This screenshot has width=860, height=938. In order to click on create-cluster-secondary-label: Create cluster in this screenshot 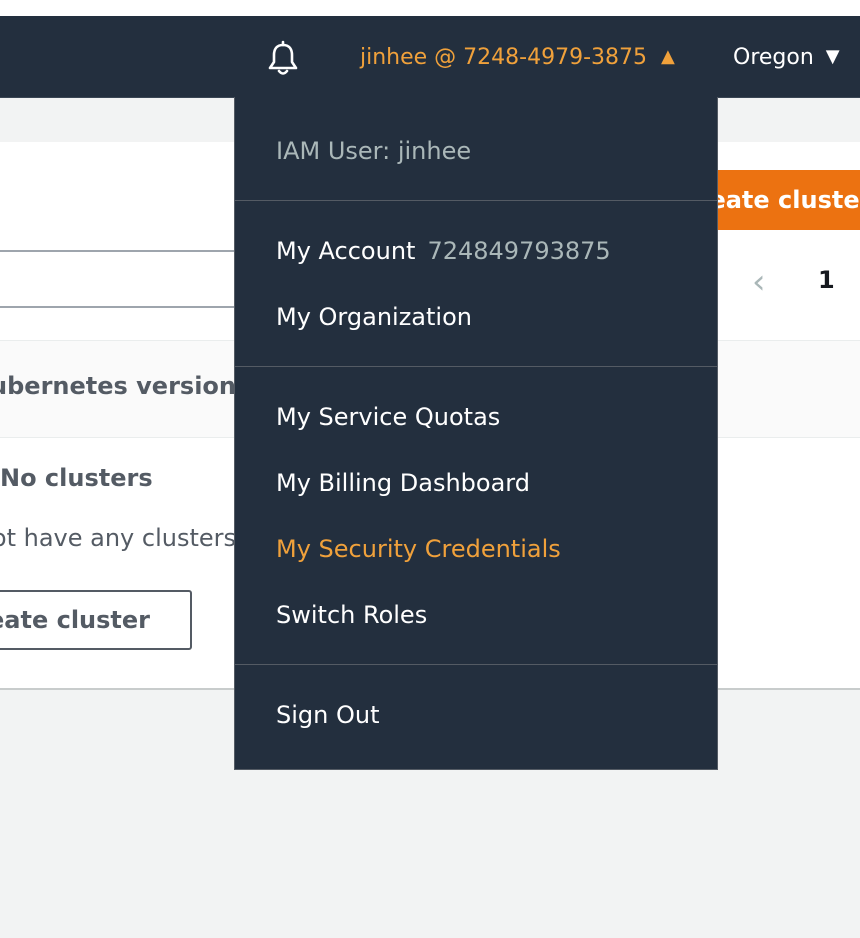, I will do `click(75, 620)`.